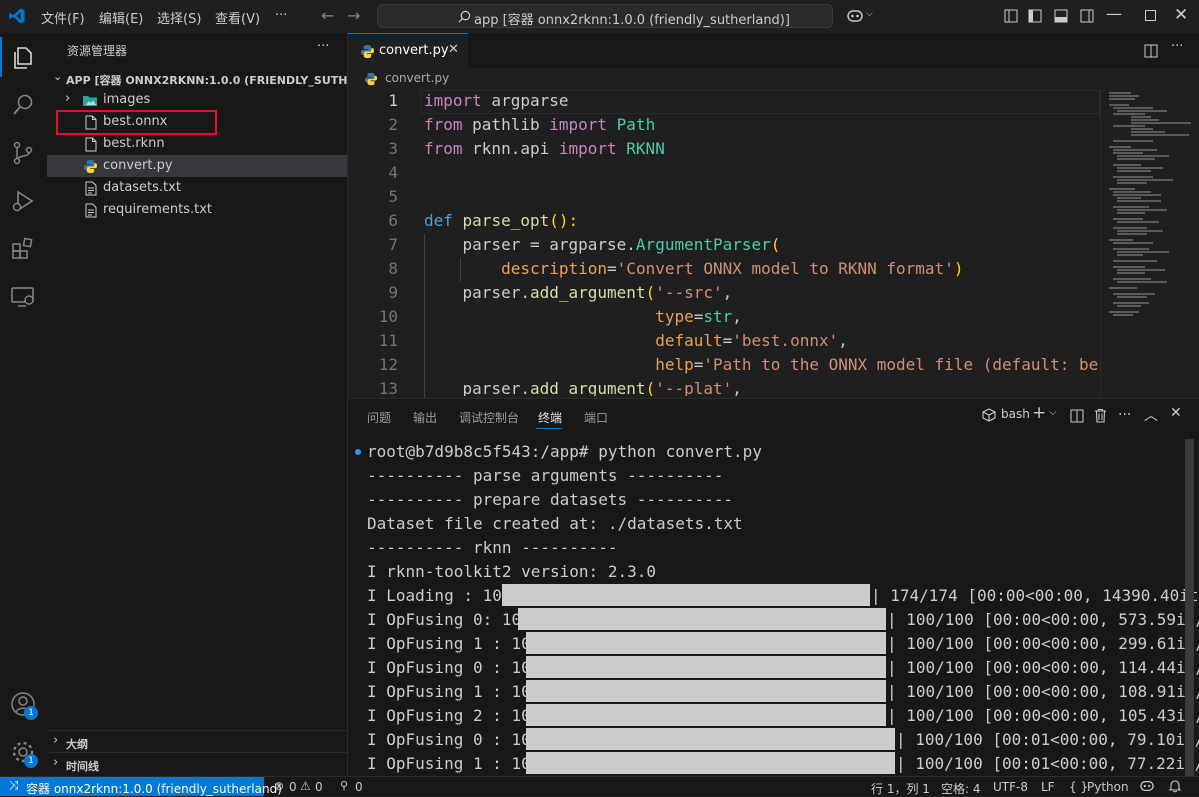  What do you see at coordinates (197, 741) in the screenshot?
I see `outline-section: › 大纲` at bounding box center [197, 741].